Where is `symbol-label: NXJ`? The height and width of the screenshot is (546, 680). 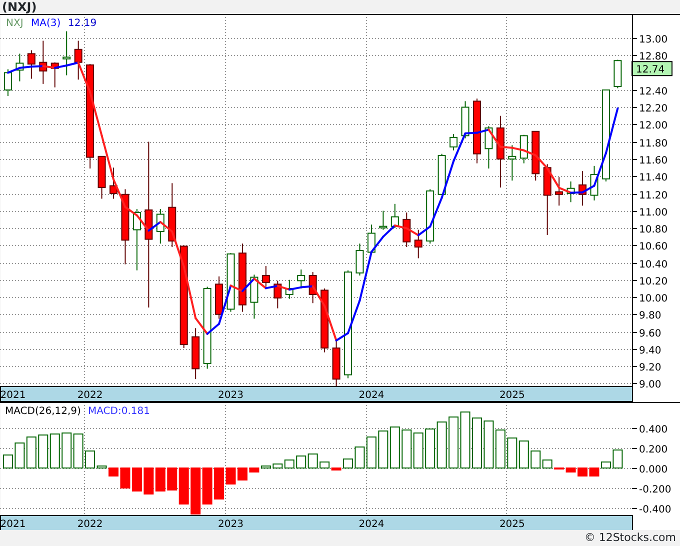 symbol-label: NXJ is located at coordinates (15, 23).